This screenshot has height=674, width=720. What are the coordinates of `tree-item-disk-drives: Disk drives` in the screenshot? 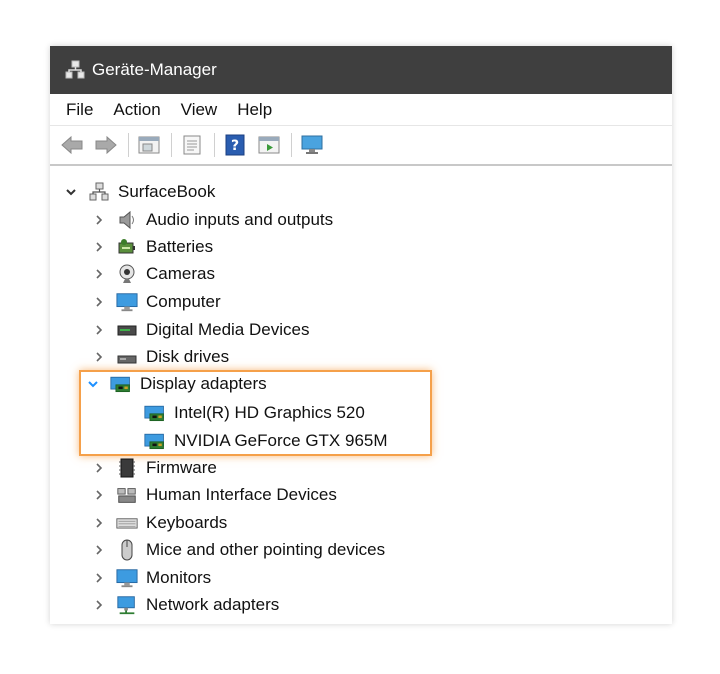 It's located at (160, 356).